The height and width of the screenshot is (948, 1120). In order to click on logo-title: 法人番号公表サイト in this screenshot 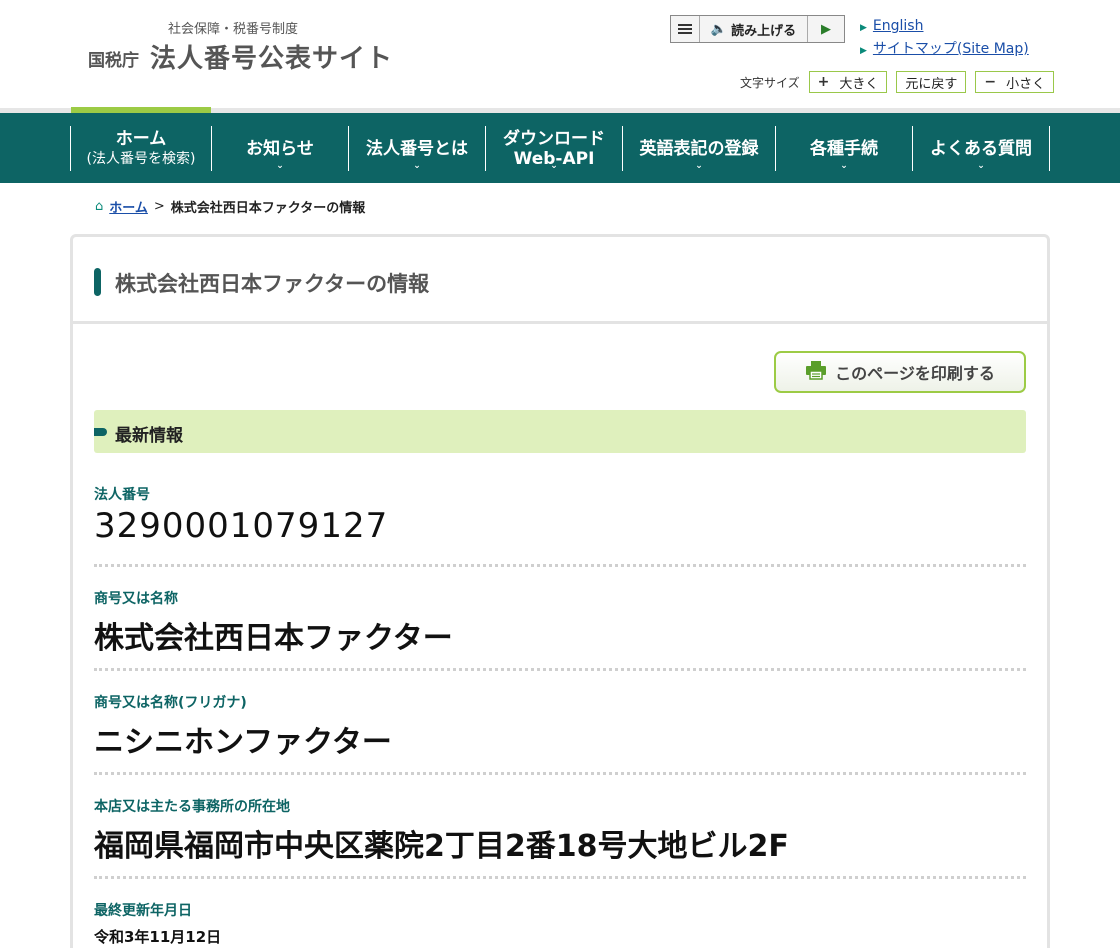, I will do `click(272, 59)`.